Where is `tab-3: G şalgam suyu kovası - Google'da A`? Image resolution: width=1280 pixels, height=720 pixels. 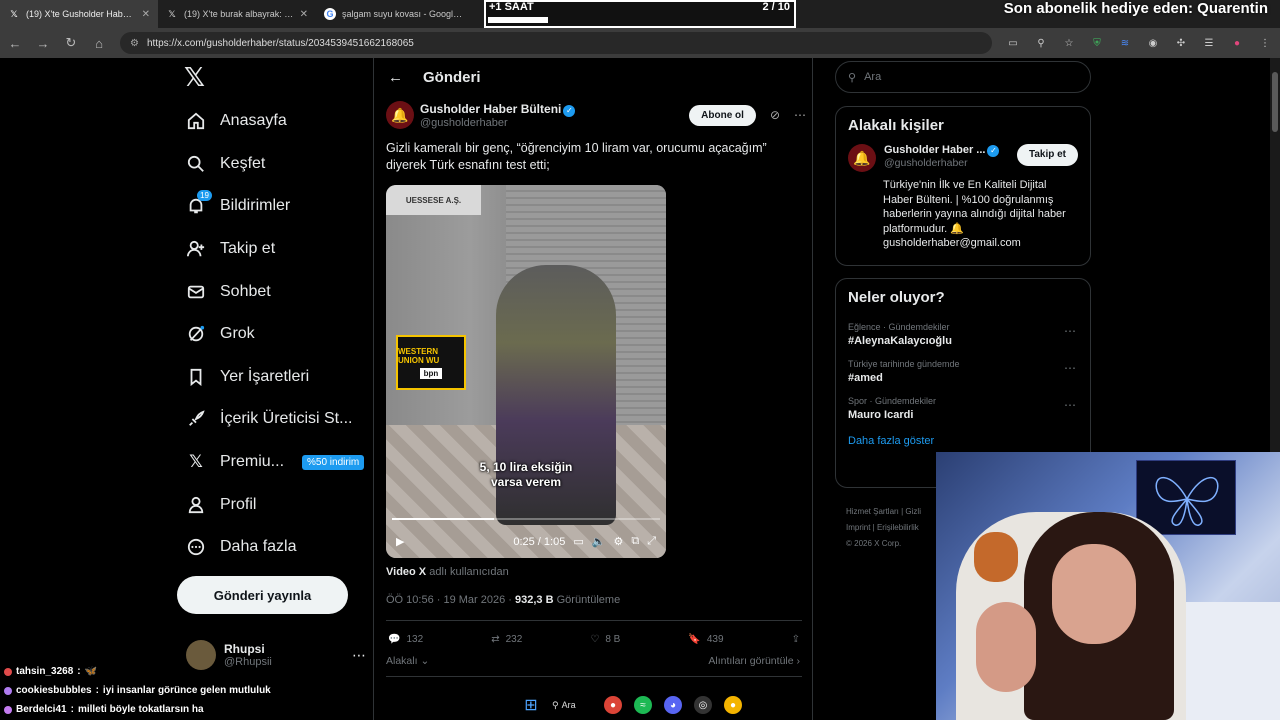 tab-3: G şalgam suyu kovası - Google'da A is located at coordinates (395, 14).